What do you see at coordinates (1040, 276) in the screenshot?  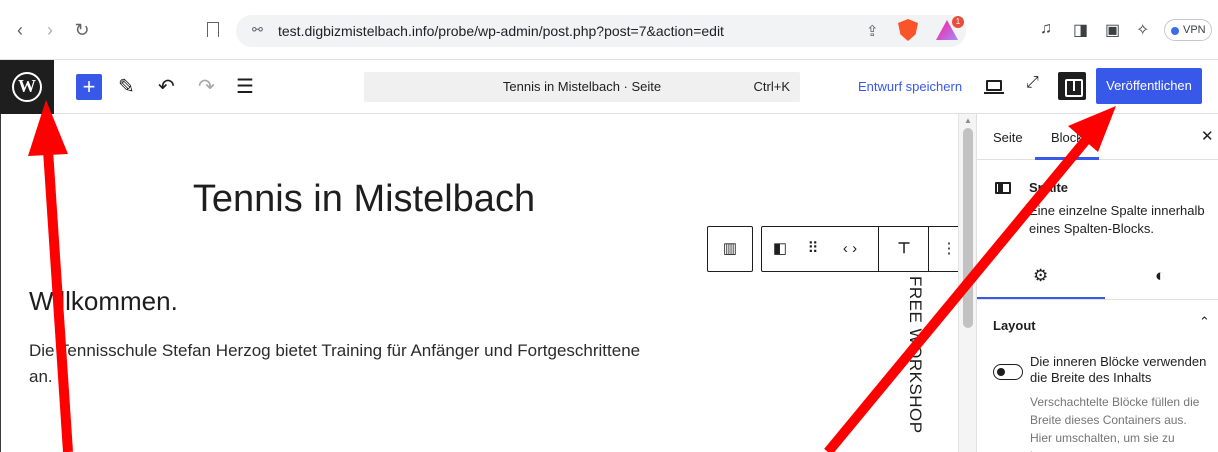 I see `gear-icon: ⚙` at bounding box center [1040, 276].